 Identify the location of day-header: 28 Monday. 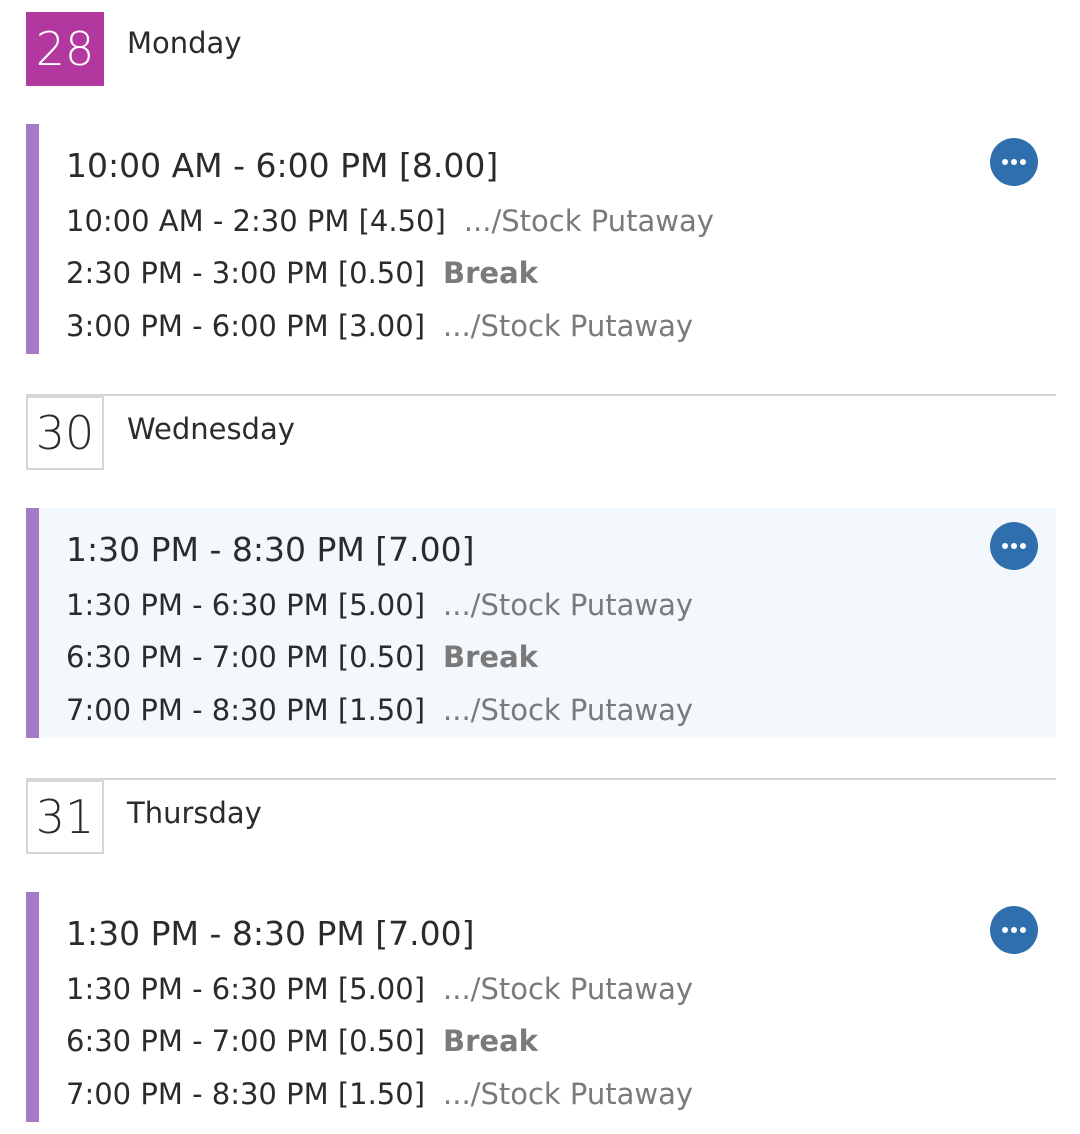
(541, 49).